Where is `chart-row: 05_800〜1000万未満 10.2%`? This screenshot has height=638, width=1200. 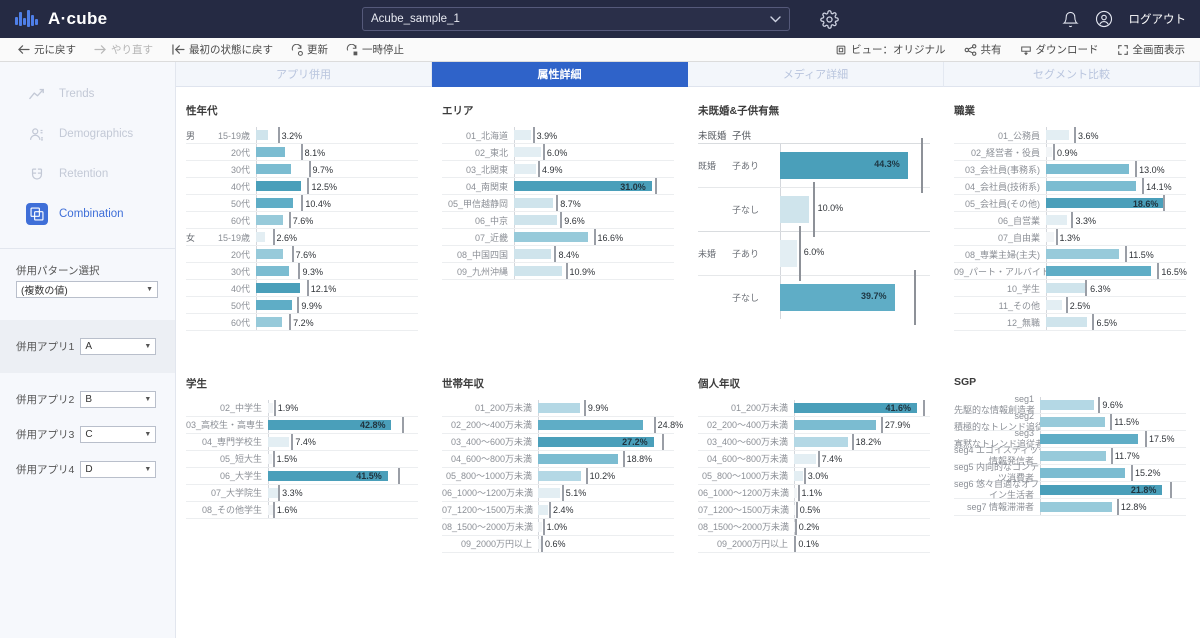
chart-row: 05_800〜1000万未満 10.2% is located at coordinates (558, 476).